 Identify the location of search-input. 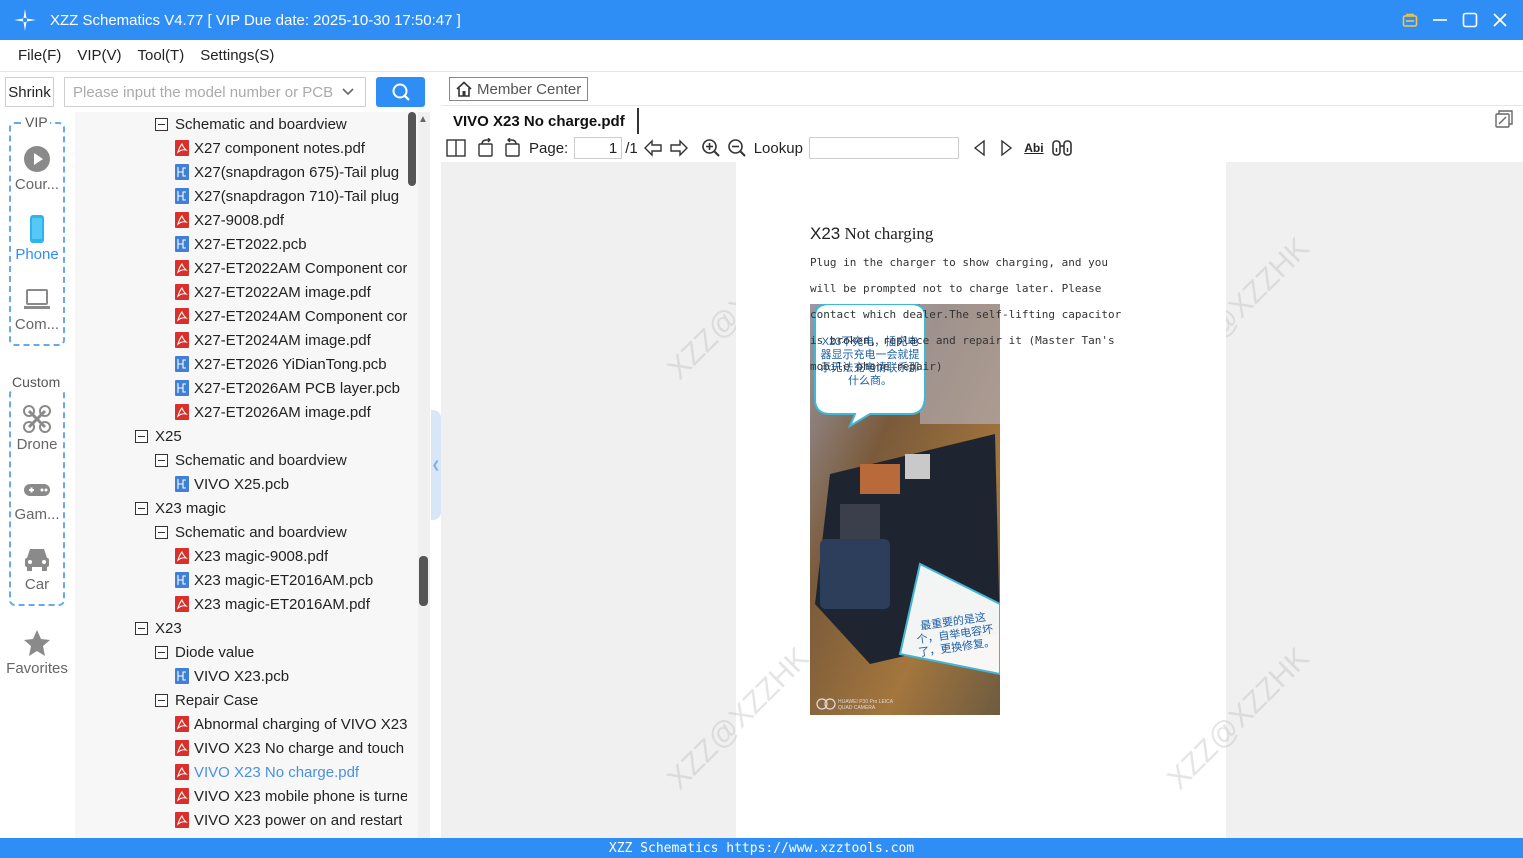
(203, 92).